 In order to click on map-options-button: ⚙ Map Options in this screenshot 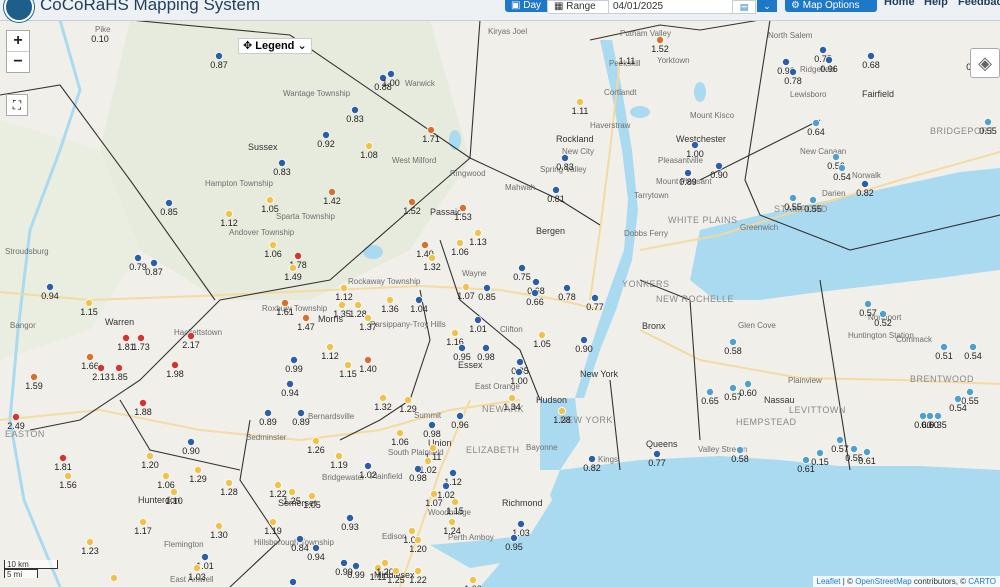, I will do `click(831, 6)`.